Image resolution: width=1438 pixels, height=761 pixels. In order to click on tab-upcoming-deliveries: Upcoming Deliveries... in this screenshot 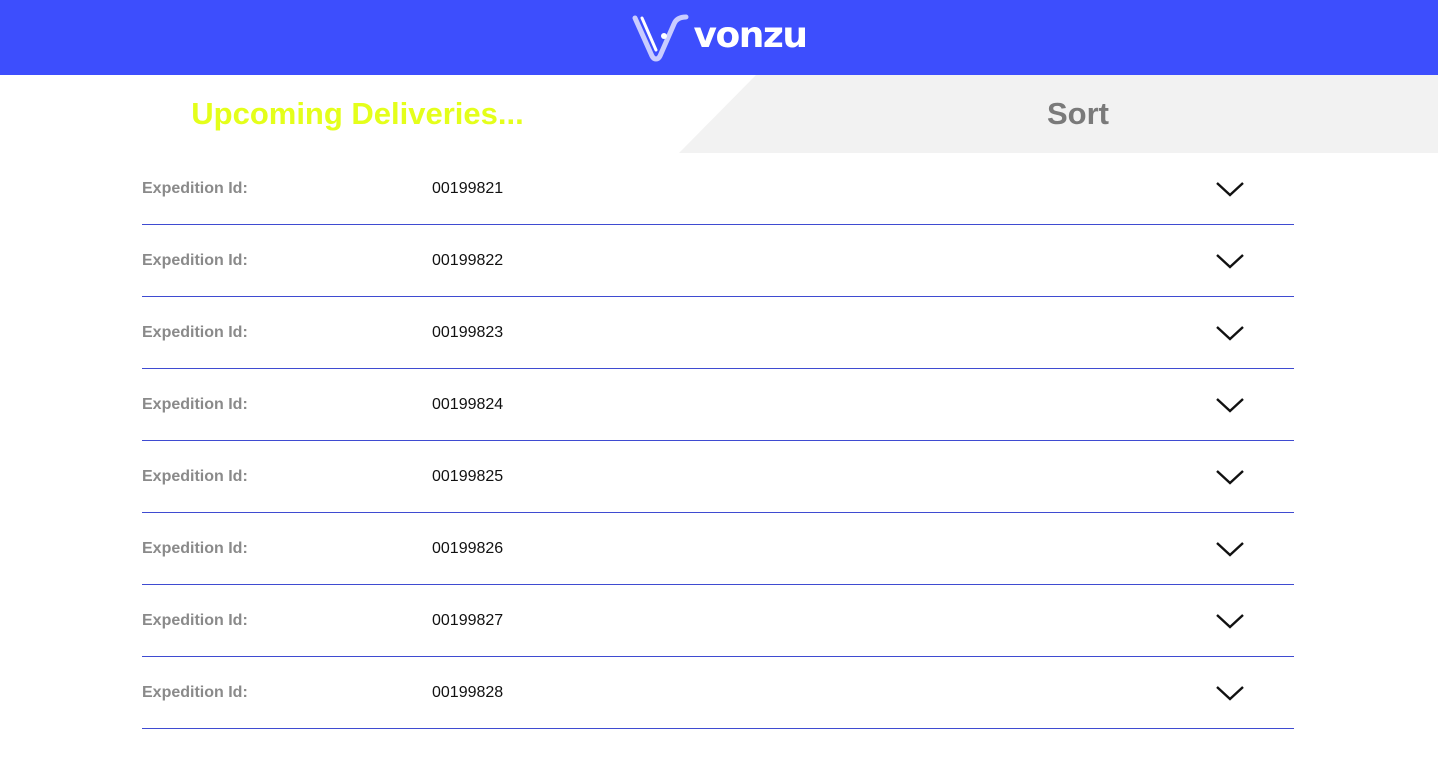, I will do `click(357, 114)`.